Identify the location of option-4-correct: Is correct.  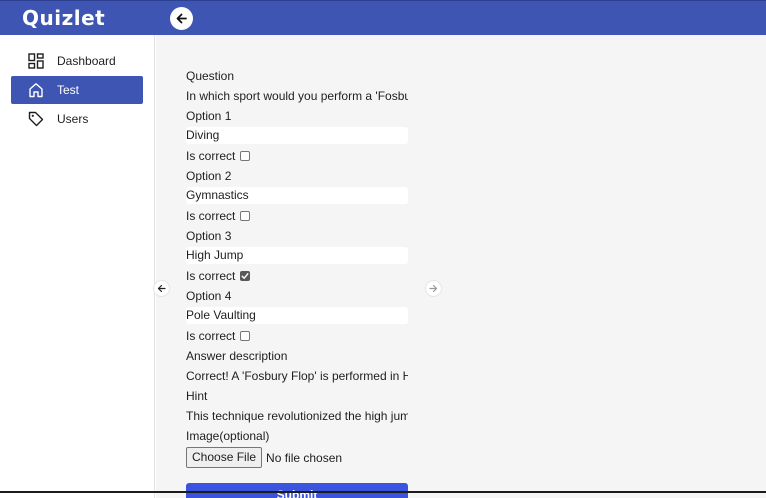
(218, 336).